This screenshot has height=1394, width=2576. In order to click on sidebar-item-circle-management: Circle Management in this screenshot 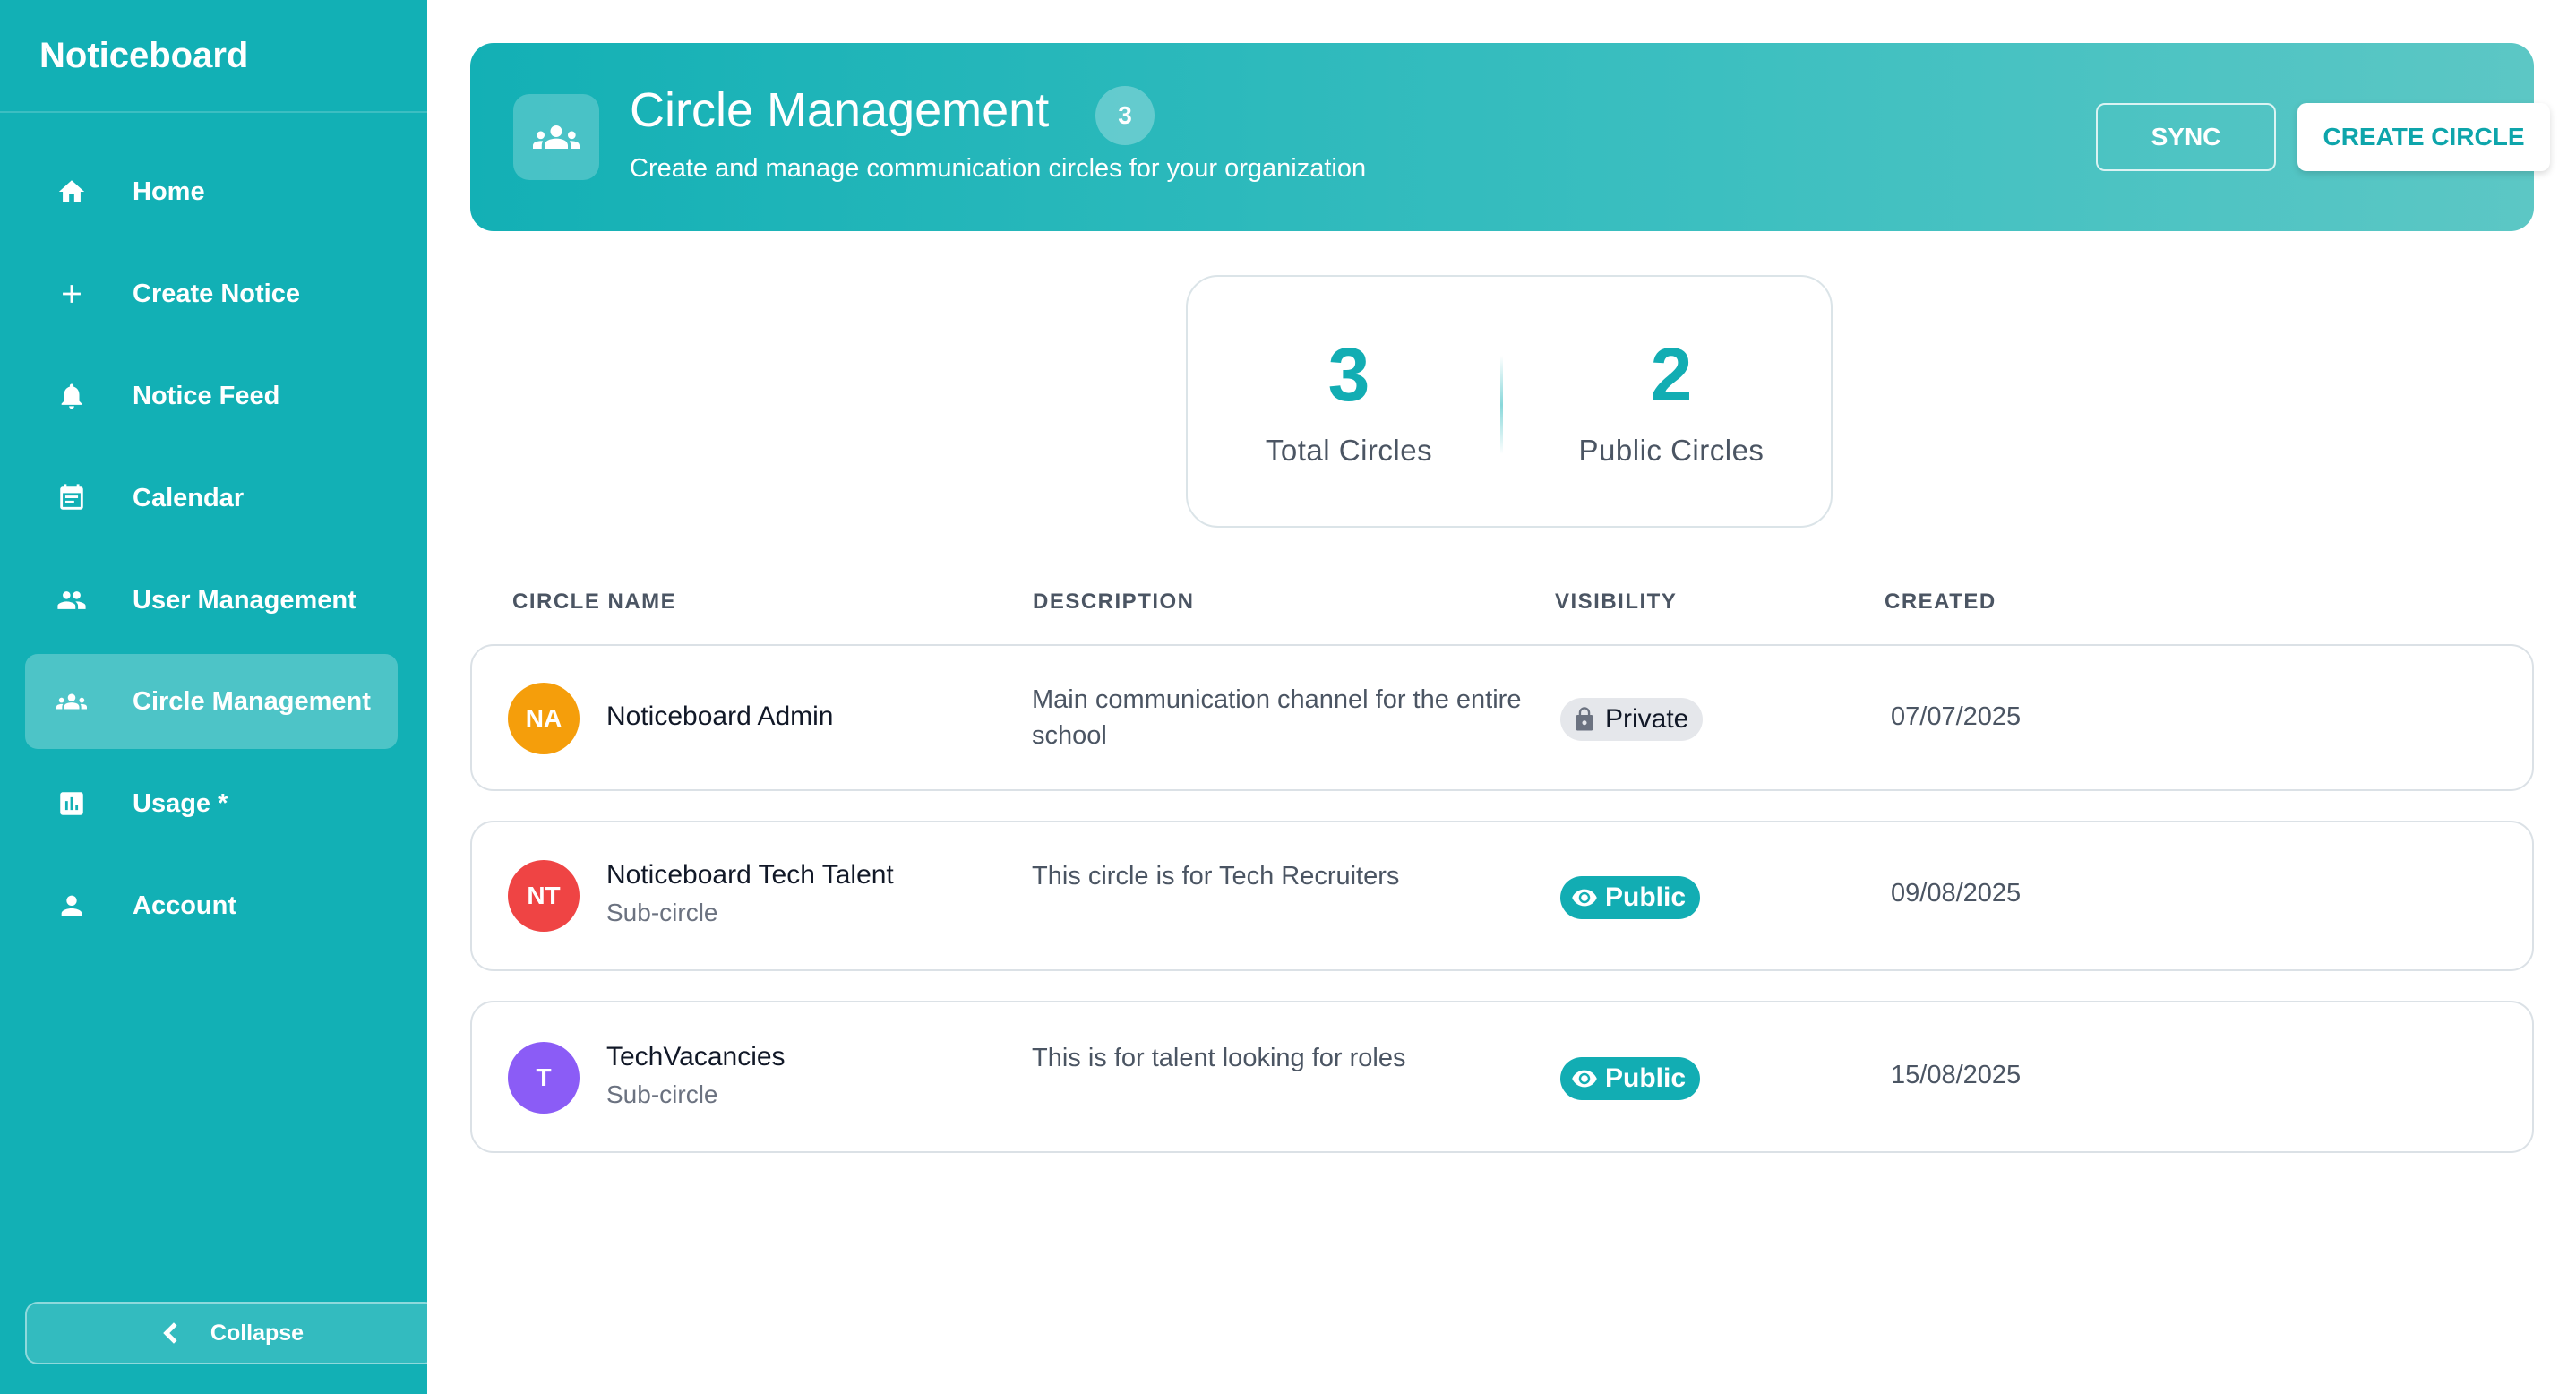, I will do `click(211, 701)`.